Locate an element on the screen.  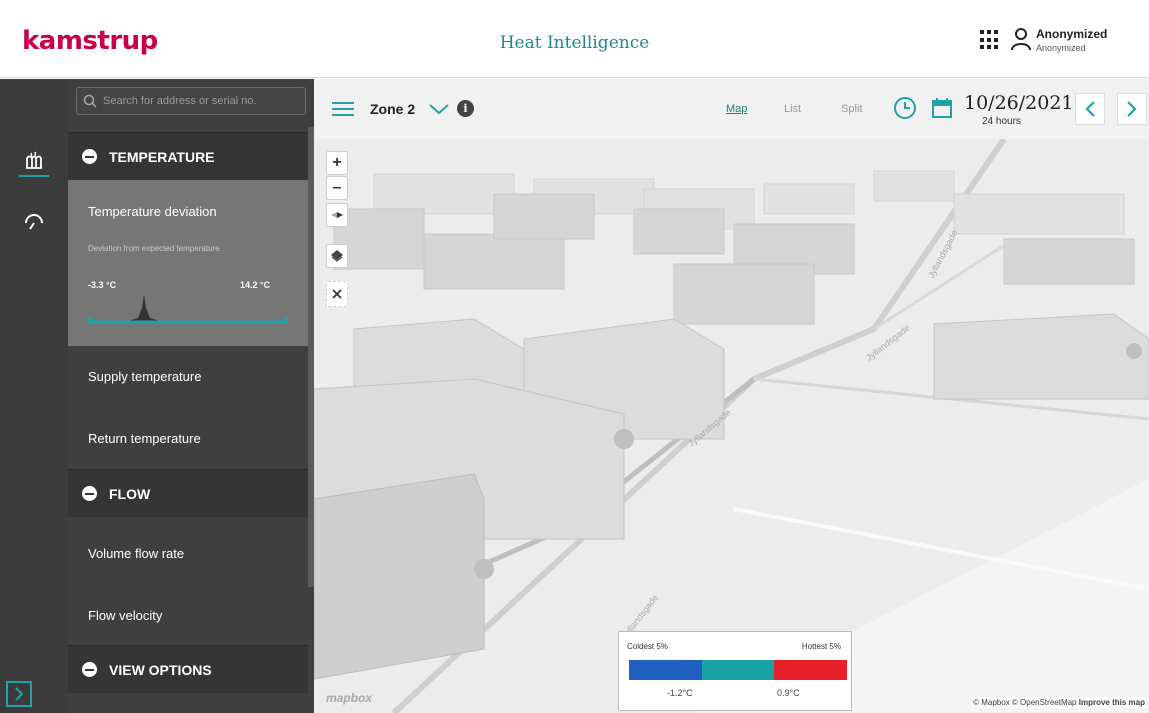
view-split-tab: Split is located at coordinates (851, 109).